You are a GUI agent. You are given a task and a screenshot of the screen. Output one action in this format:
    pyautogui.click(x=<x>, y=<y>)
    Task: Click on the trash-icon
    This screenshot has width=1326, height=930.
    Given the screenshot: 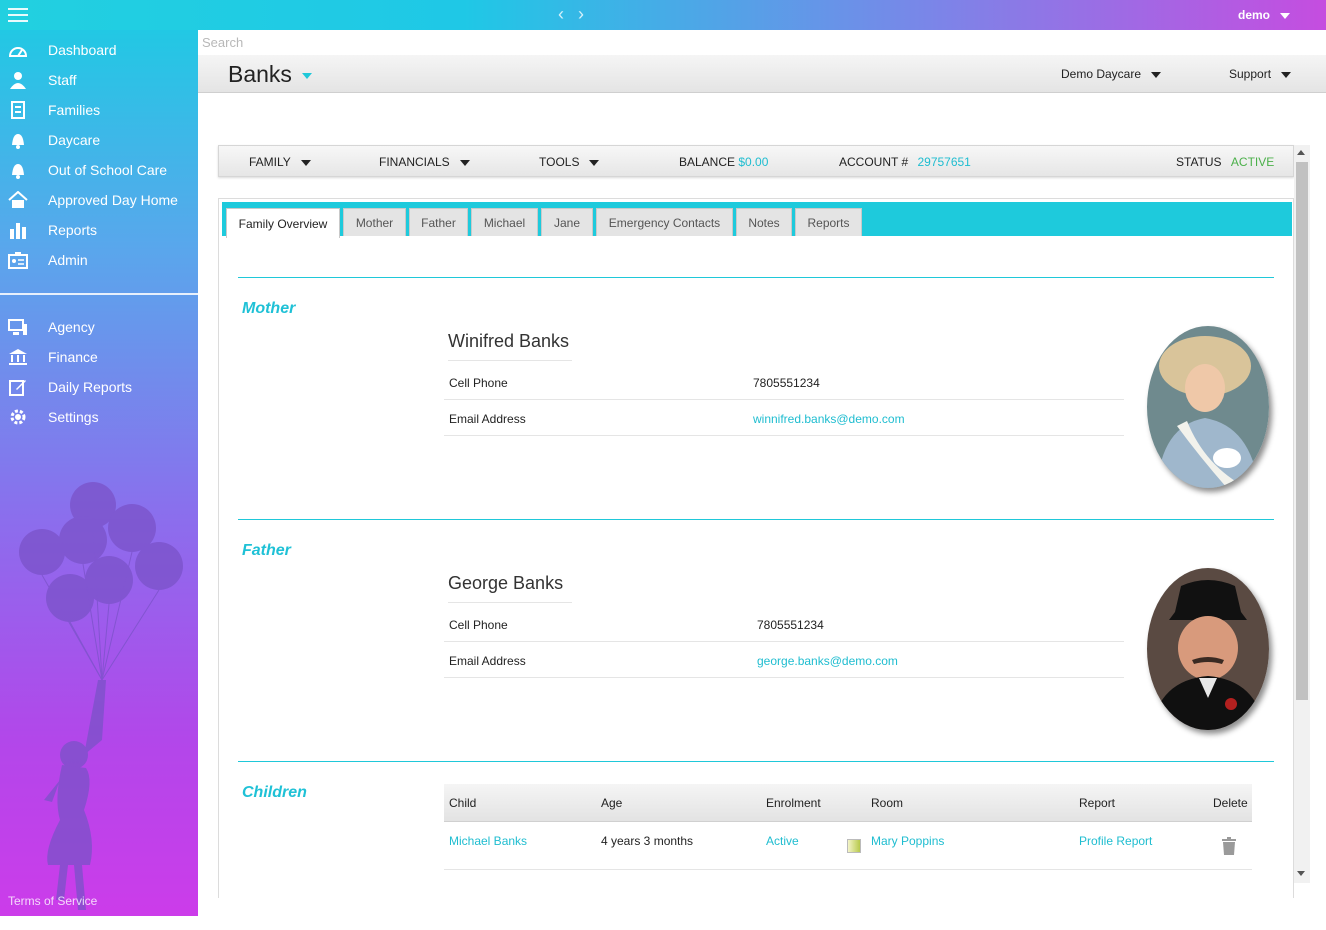 What is the action you would take?
    pyautogui.click(x=1229, y=846)
    